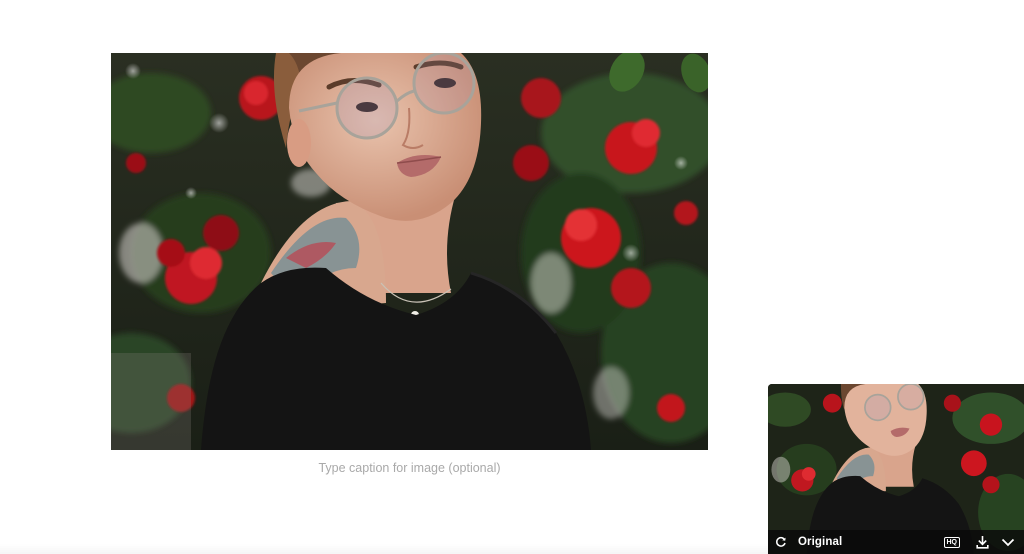 Image resolution: width=1024 pixels, height=554 pixels. I want to click on preview-mode-label: Original, so click(820, 542).